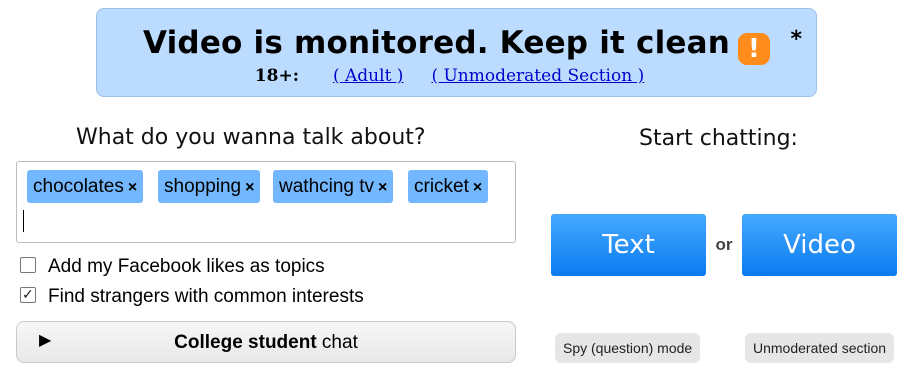  I want to click on unmoderated-section-button: Unmoderated section, so click(820, 348).